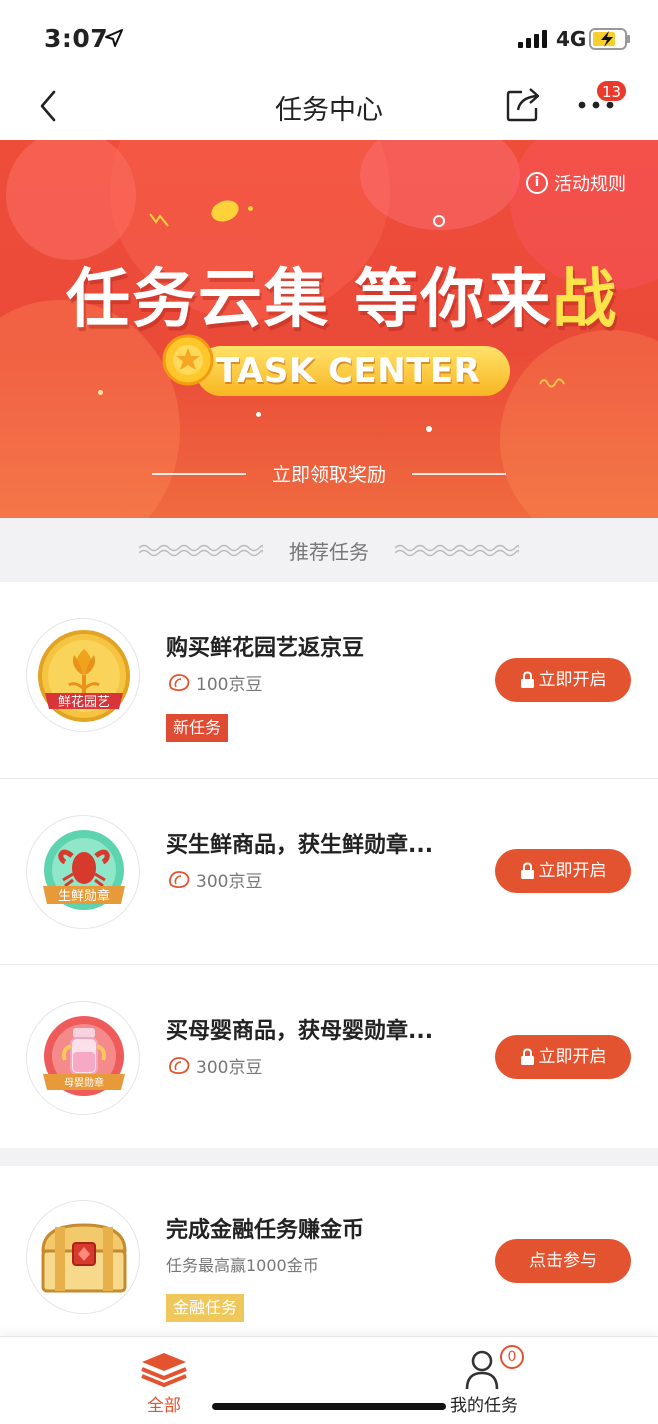 This screenshot has height=1424, width=658. Describe the element at coordinates (83, 675) in the screenshot. I see `flower-garden-badge-icon: 鲜花园艺` at that location.